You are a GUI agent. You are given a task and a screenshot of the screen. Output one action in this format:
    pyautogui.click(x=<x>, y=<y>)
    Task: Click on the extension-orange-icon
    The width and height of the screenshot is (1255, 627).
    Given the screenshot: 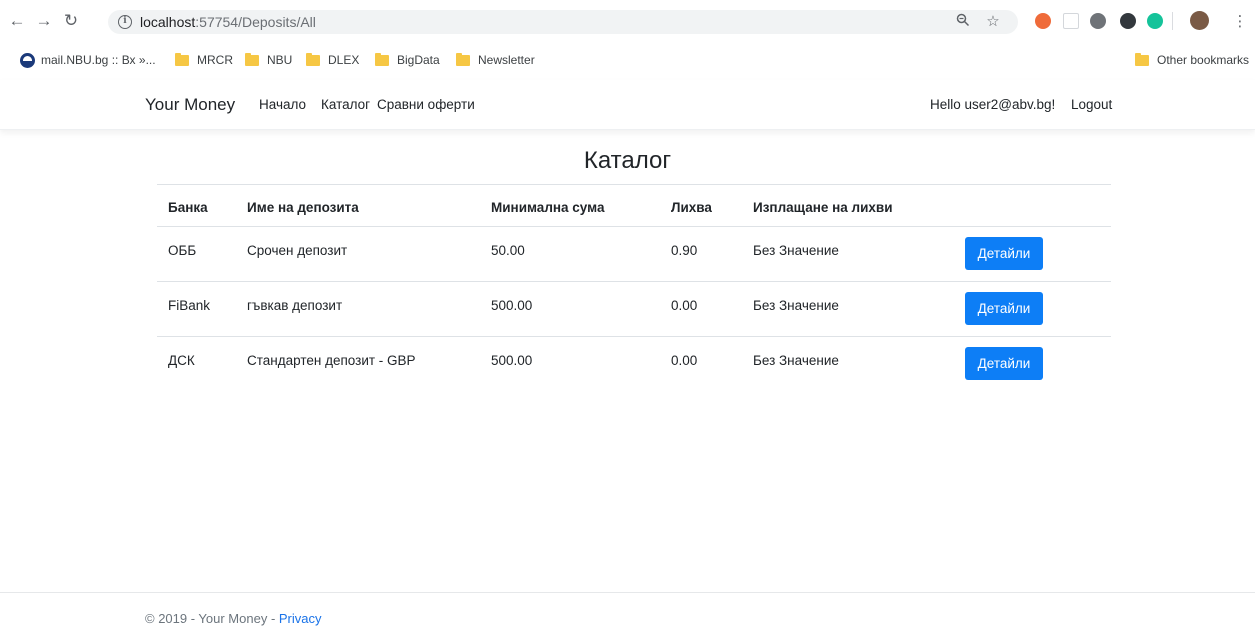 What is the action you would take?
    pyautogui.click(x=1043, y=21)
    